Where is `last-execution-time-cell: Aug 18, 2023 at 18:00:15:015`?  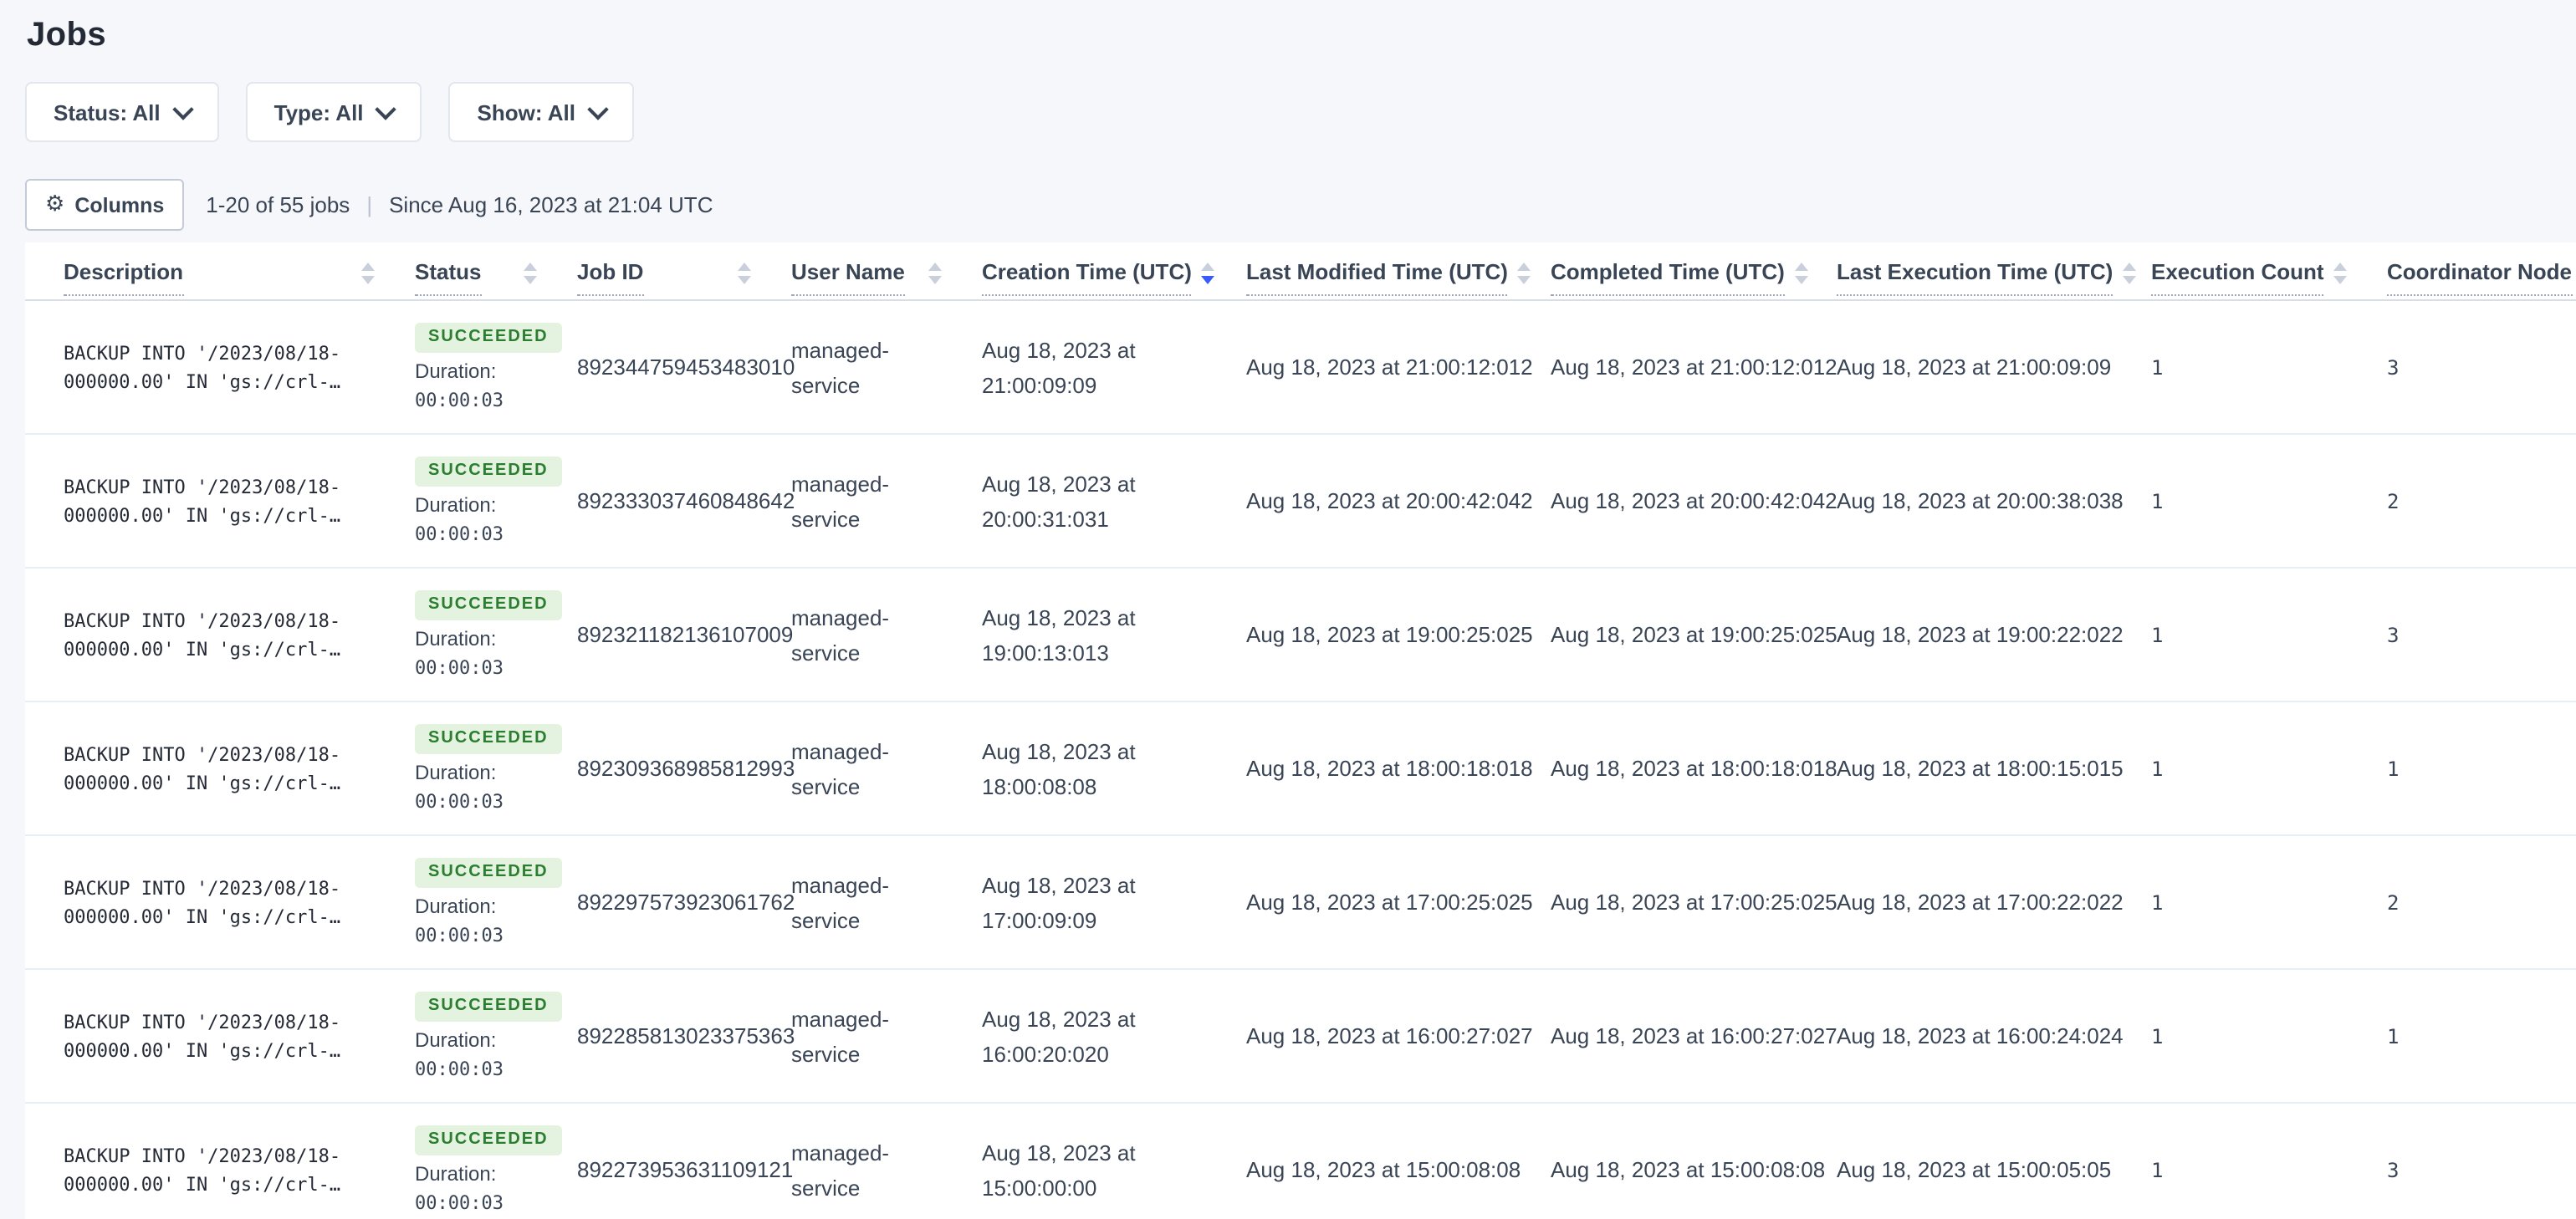
last-execution-time-cell: Aug 18, 2023 at 18:00:15:015 is located at coordinates (1980, 768).